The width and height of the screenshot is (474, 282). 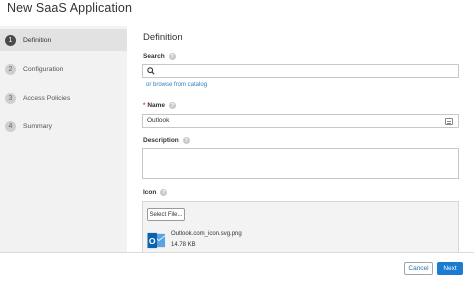 What do you see at coordinates (158, 120) in the screenshot?
I see `name-value: Outlook` at bounding box center [158, 120].